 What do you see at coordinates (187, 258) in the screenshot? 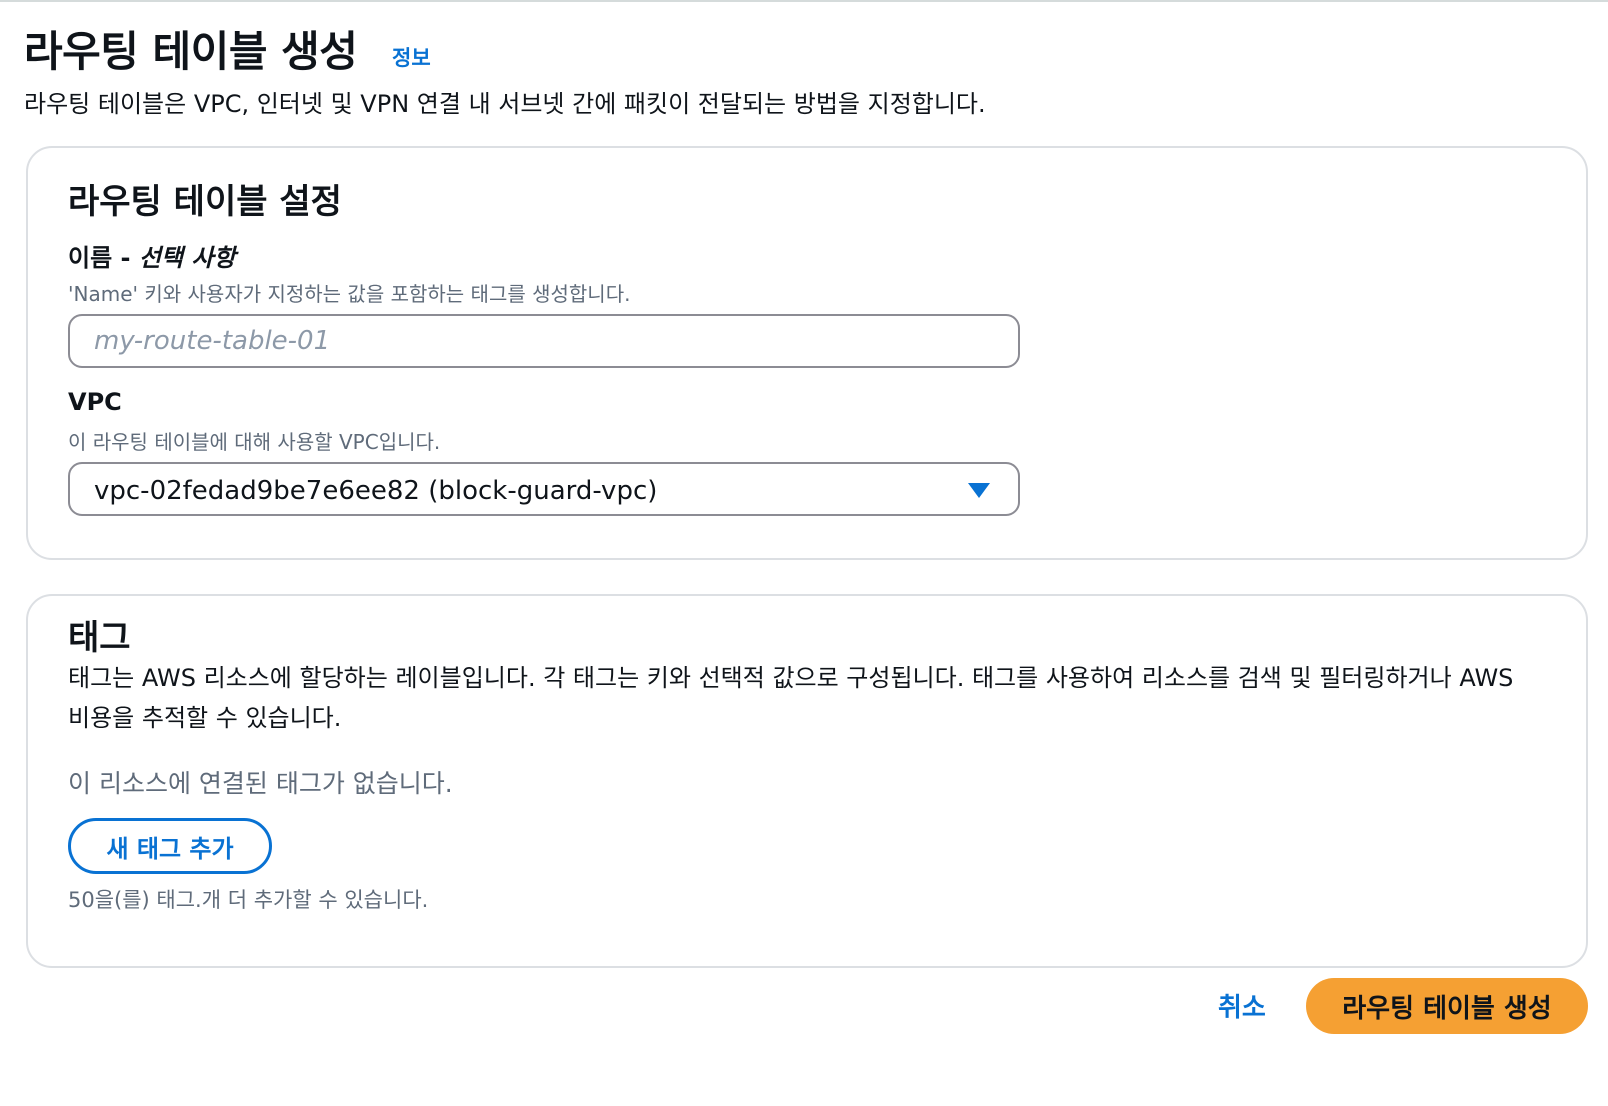
I see `name-label-optional: 선택 사항` at bounding box center [187, 258].